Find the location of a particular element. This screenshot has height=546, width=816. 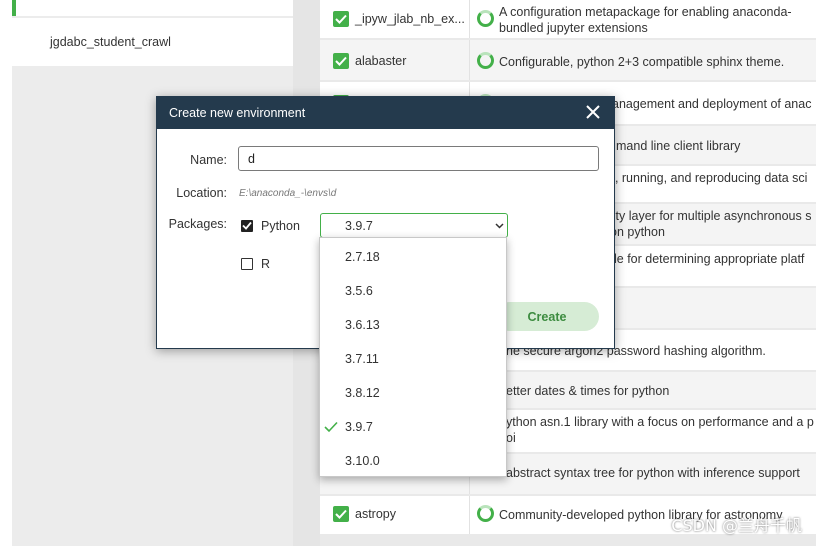

version-option: 3.6.13 is located at coordinates (413, 325).